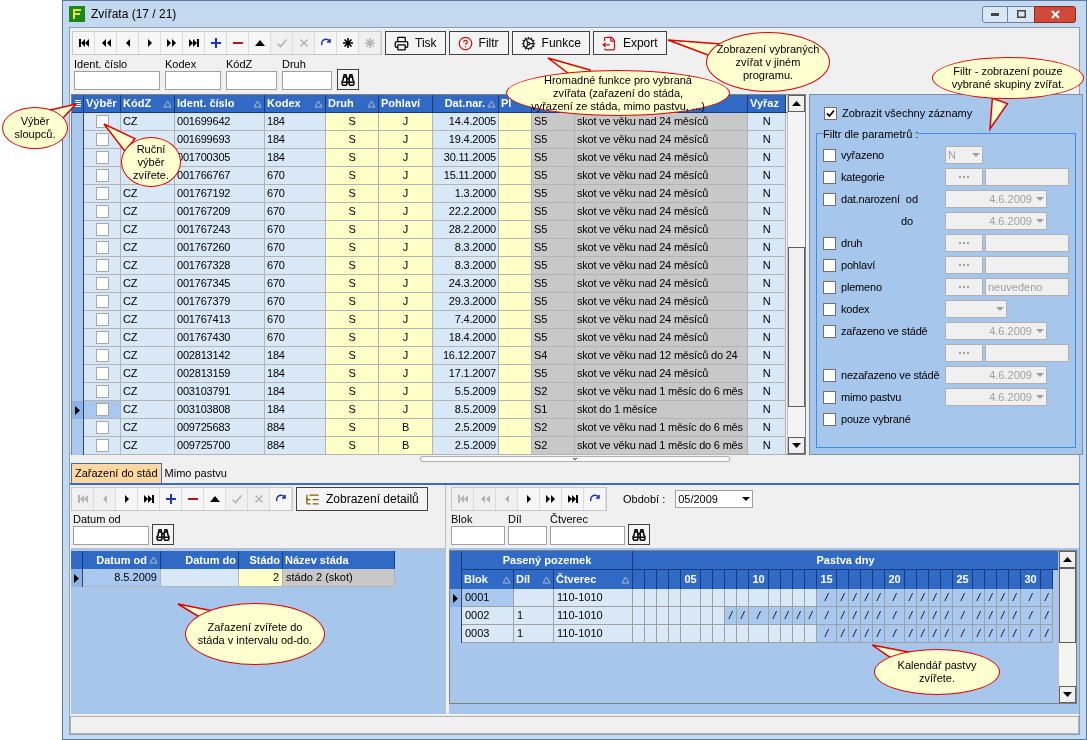 This screenshot has height=740, width=1087. Describe the element at coordinates (550, 43) in the screenshot. I see `toolbar-button: Funkce` at that location.